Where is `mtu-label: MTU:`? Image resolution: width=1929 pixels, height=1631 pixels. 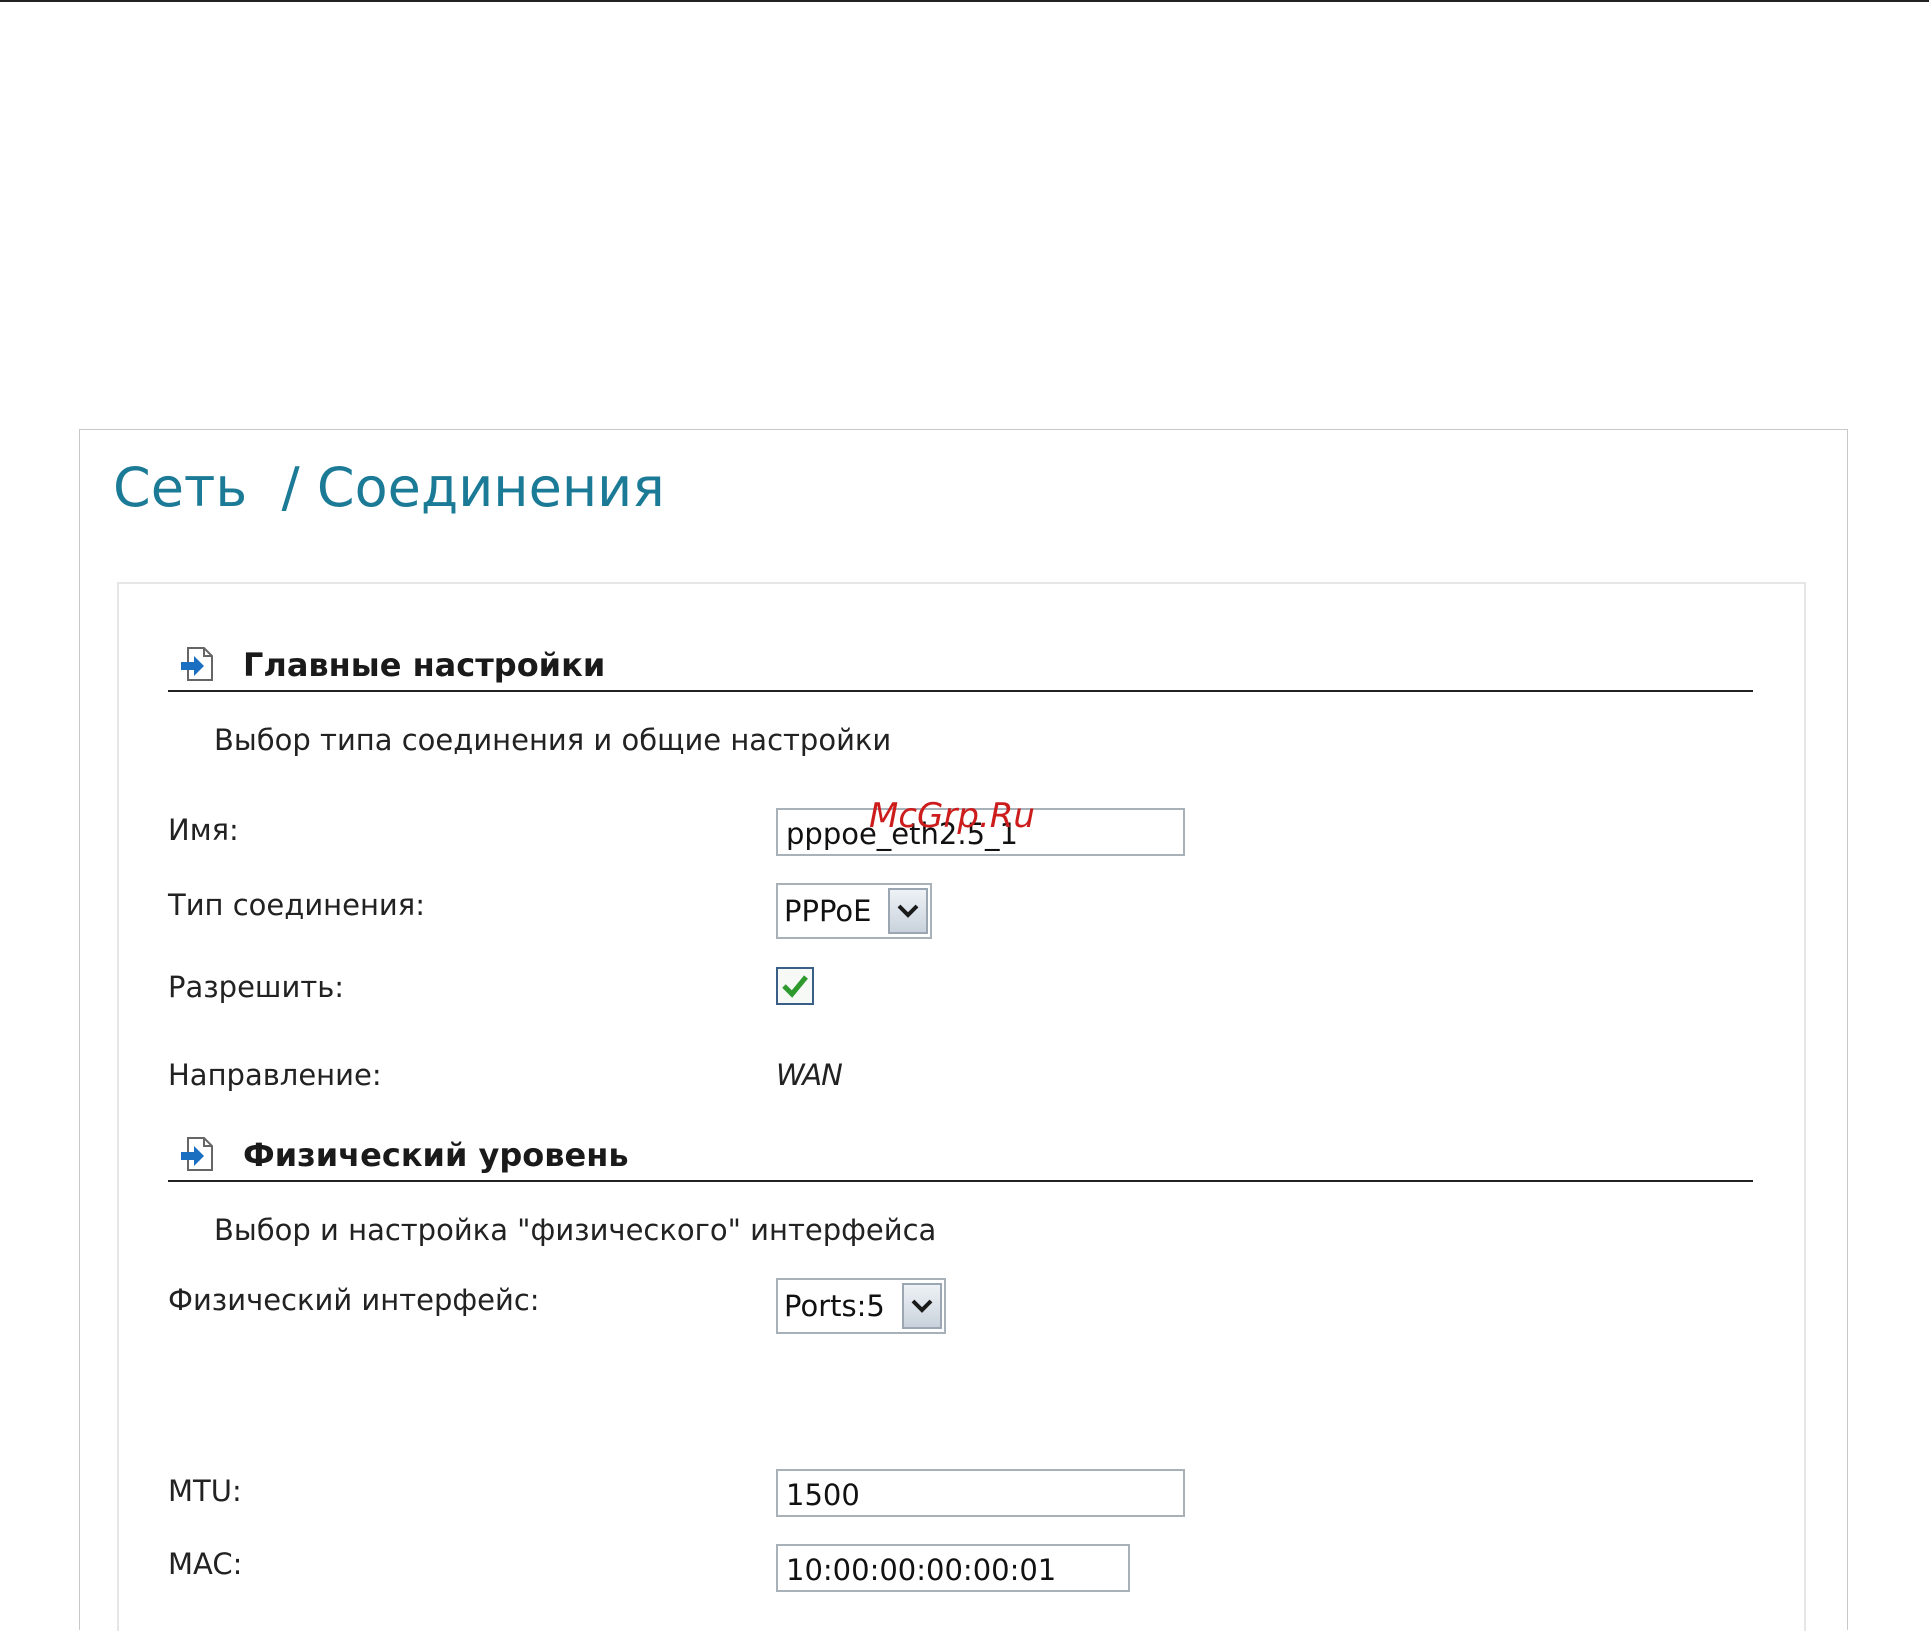
mtu-label: MTU: is located at coordinates (205, 1491).